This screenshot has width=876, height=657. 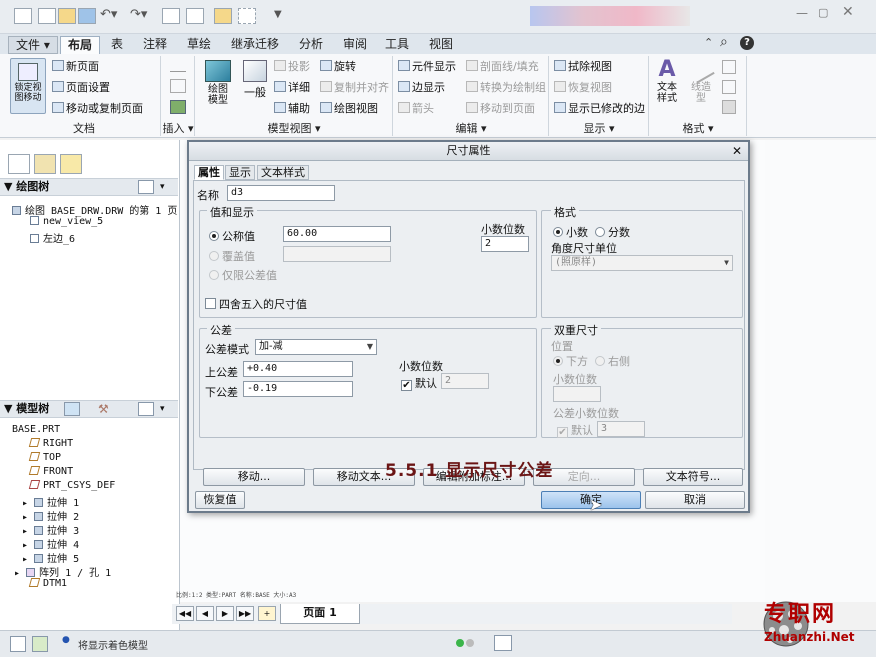 I want to click on name-input: d3, so click(x=281, y=193).